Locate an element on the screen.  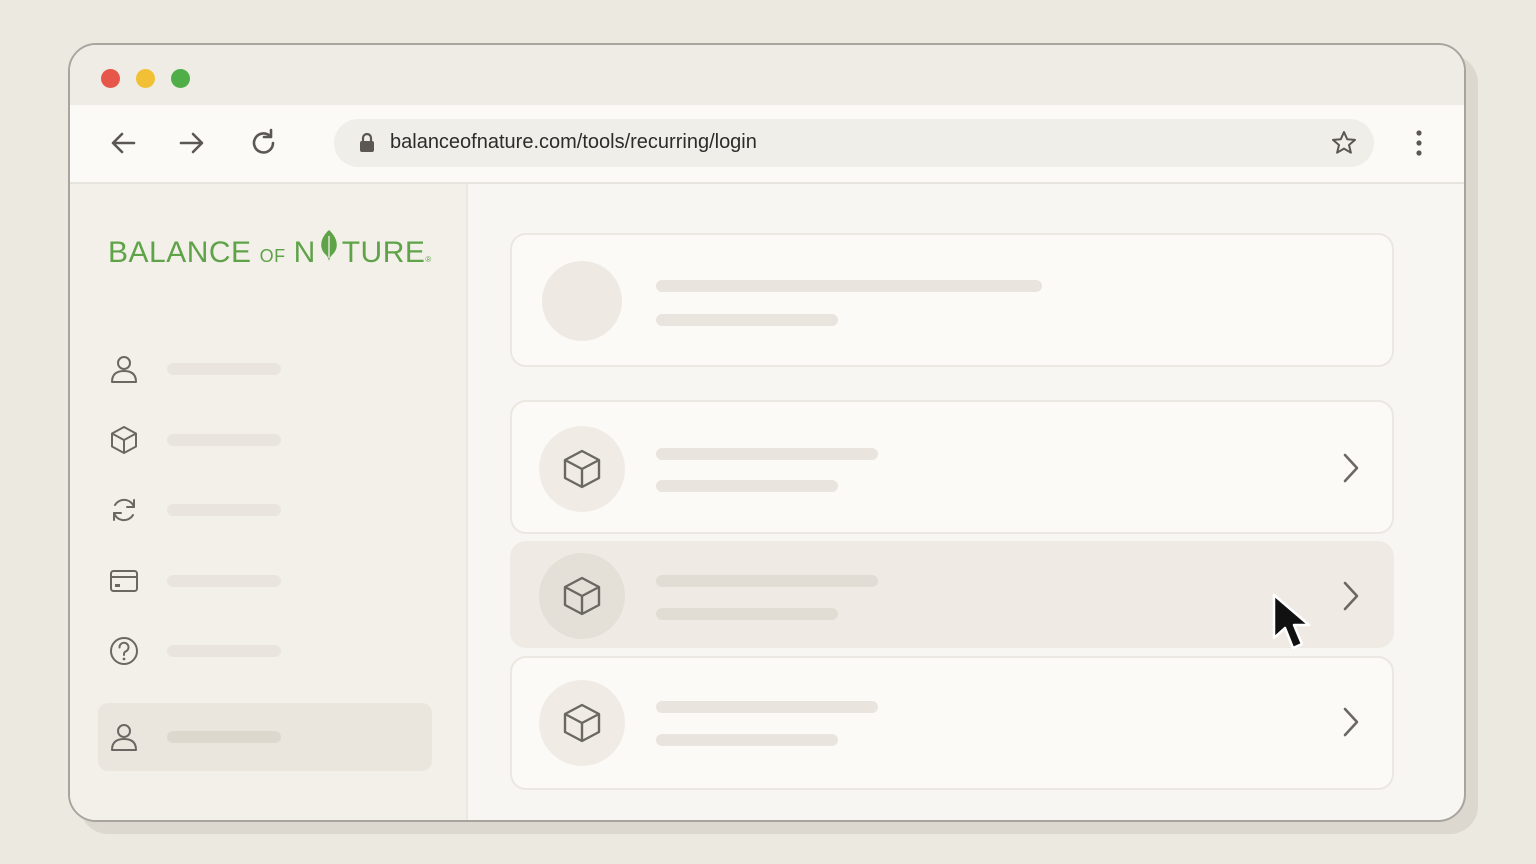
help-icon is located at coordinates (124, 651).